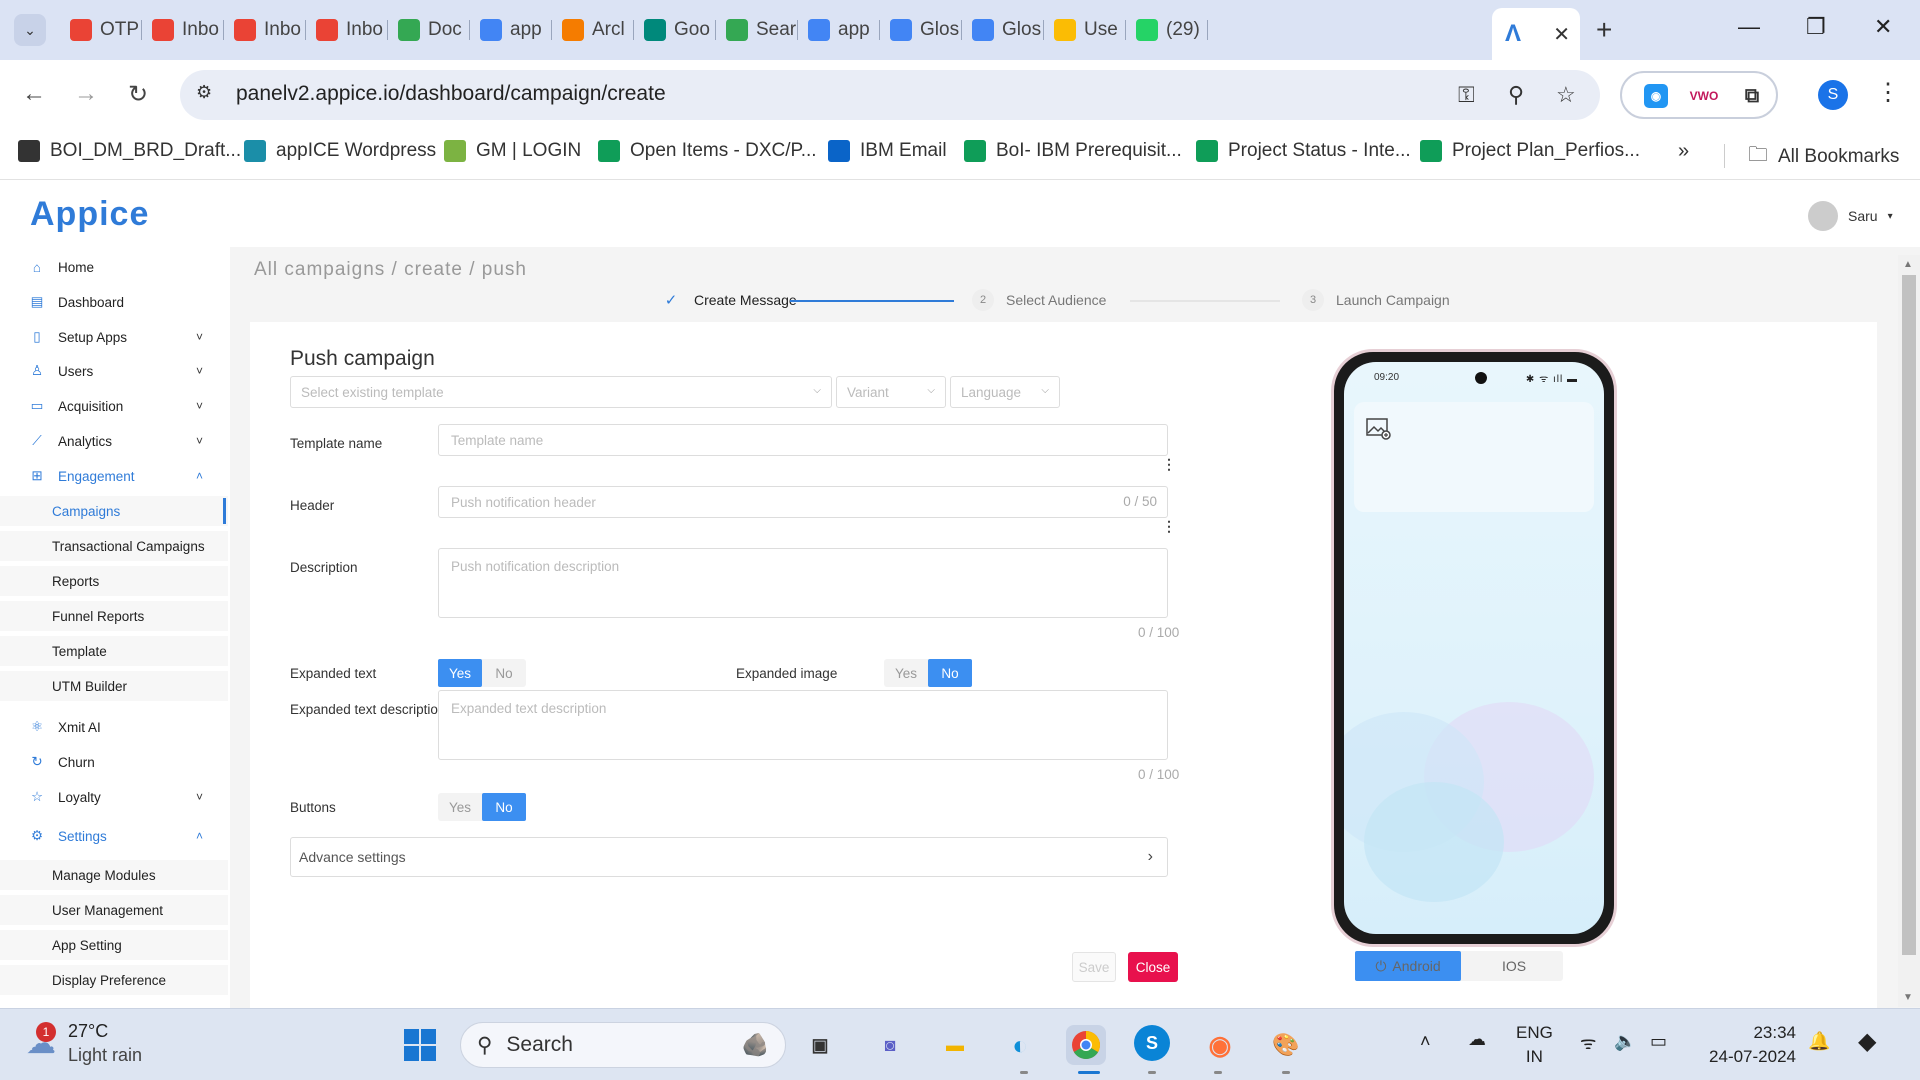 The height and width of the screenshot is (1080, 1920). Describe the element at coordinates (887, 151) in the screenshot. I see `bookmark-item: IBM Email` at that location.